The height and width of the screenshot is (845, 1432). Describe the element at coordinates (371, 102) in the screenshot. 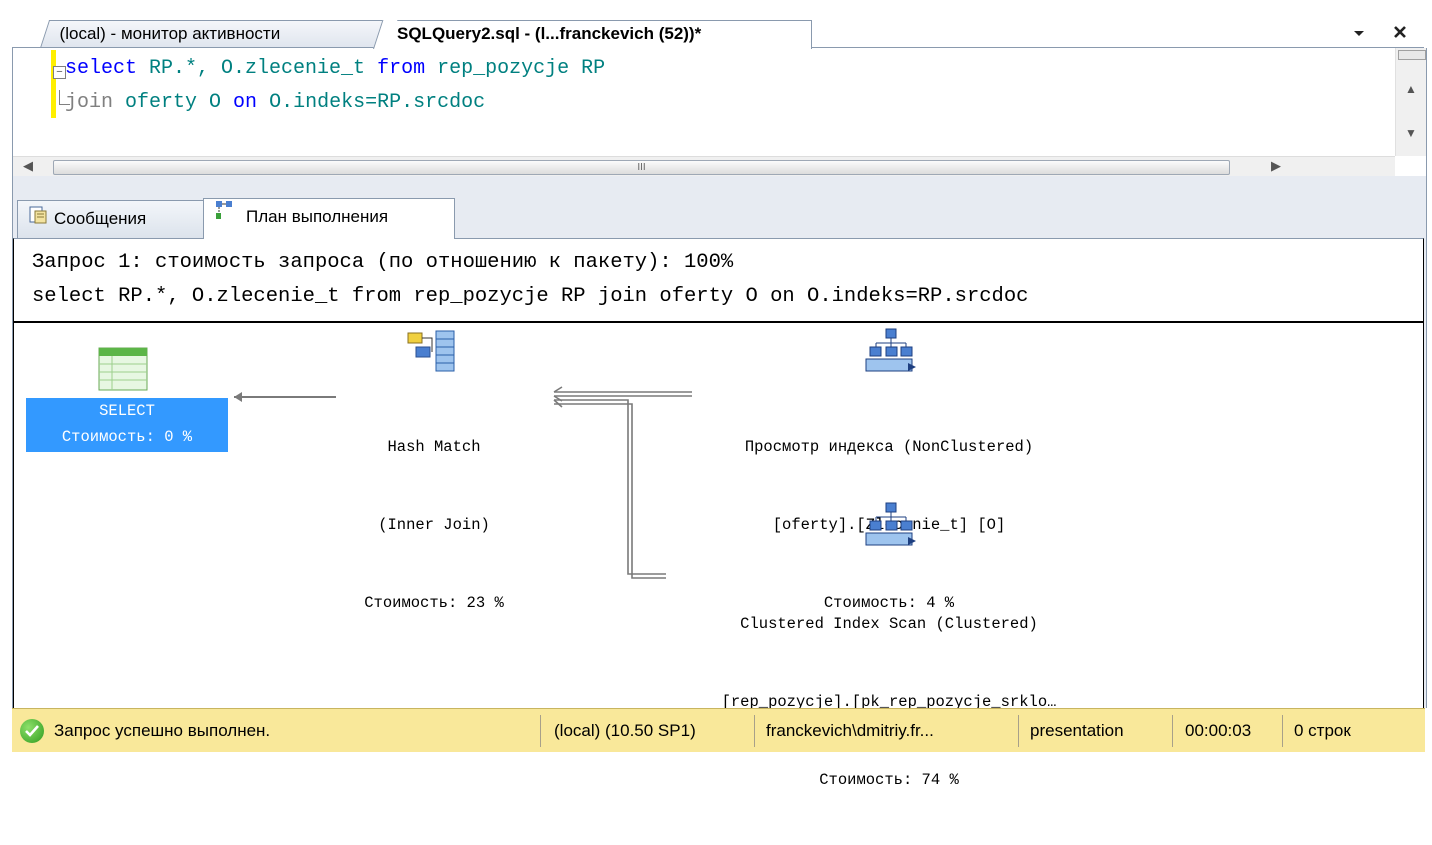

I see `code-text: O.indeks=RP.srcdoc` at that location.